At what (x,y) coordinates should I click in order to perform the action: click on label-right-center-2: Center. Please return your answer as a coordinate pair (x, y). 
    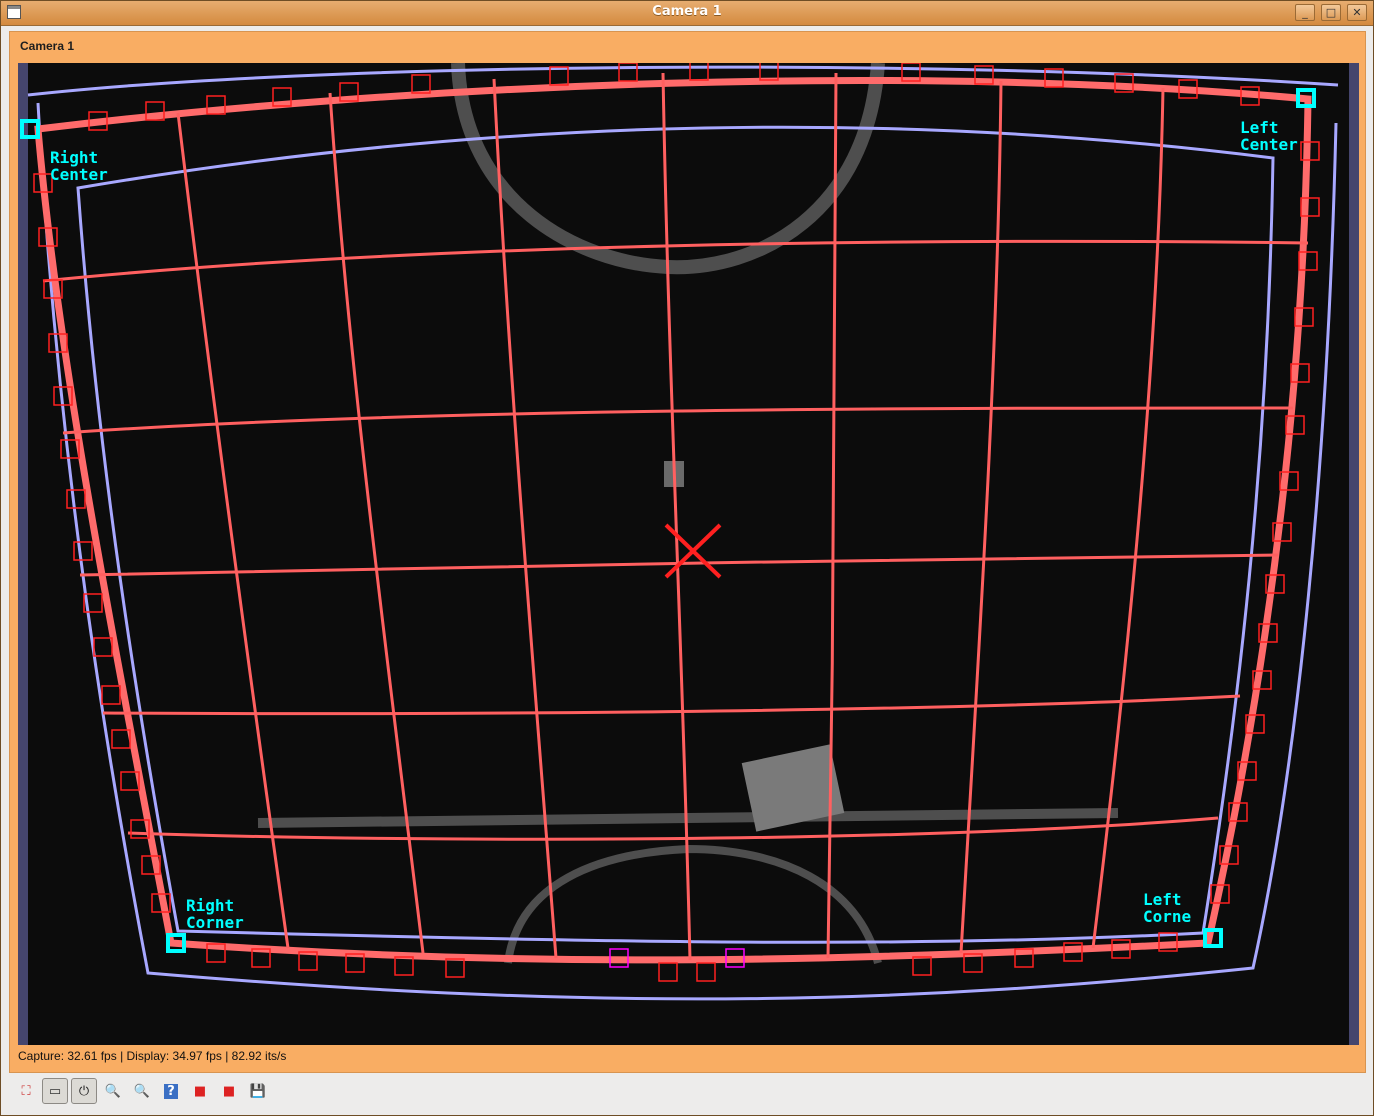
    Looking at the image, I should click on (79, 174).